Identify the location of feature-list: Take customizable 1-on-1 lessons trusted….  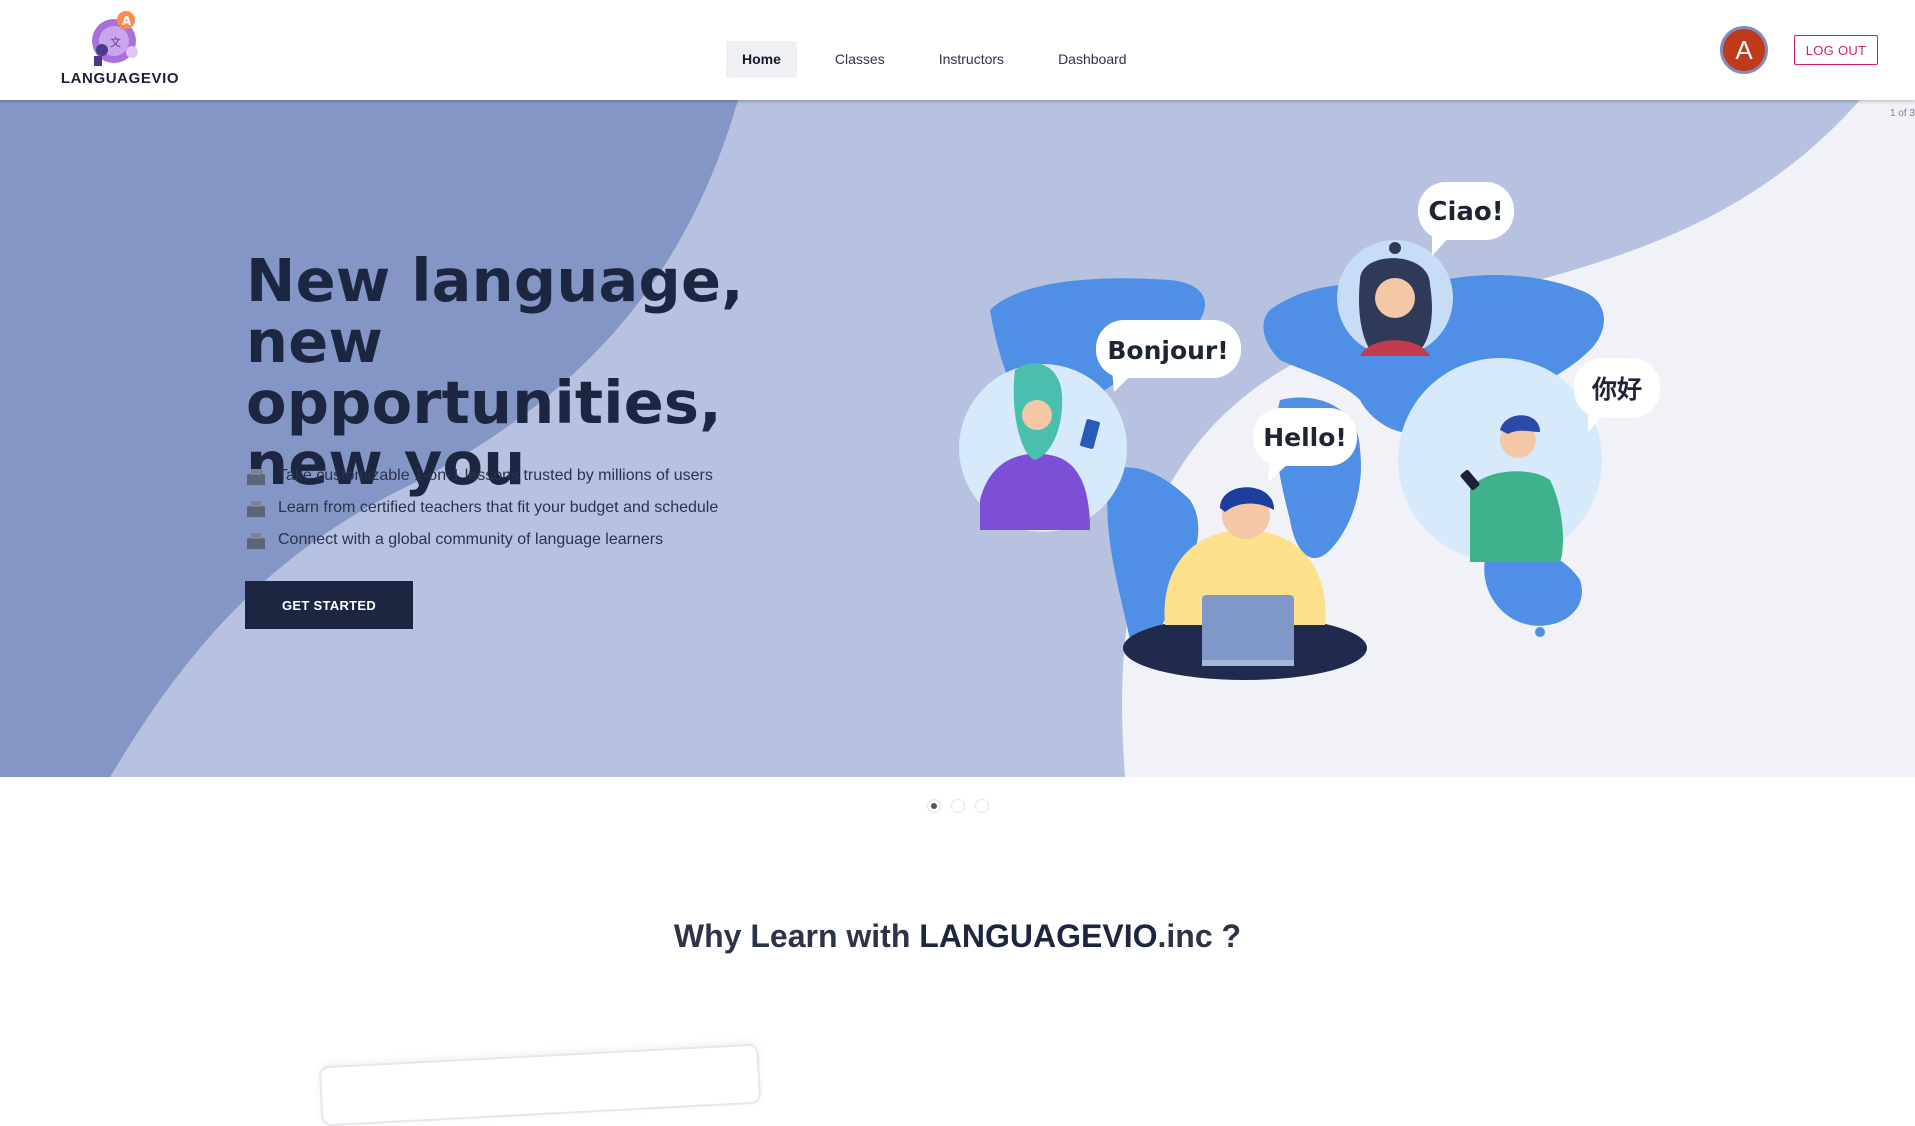
(482, 508).